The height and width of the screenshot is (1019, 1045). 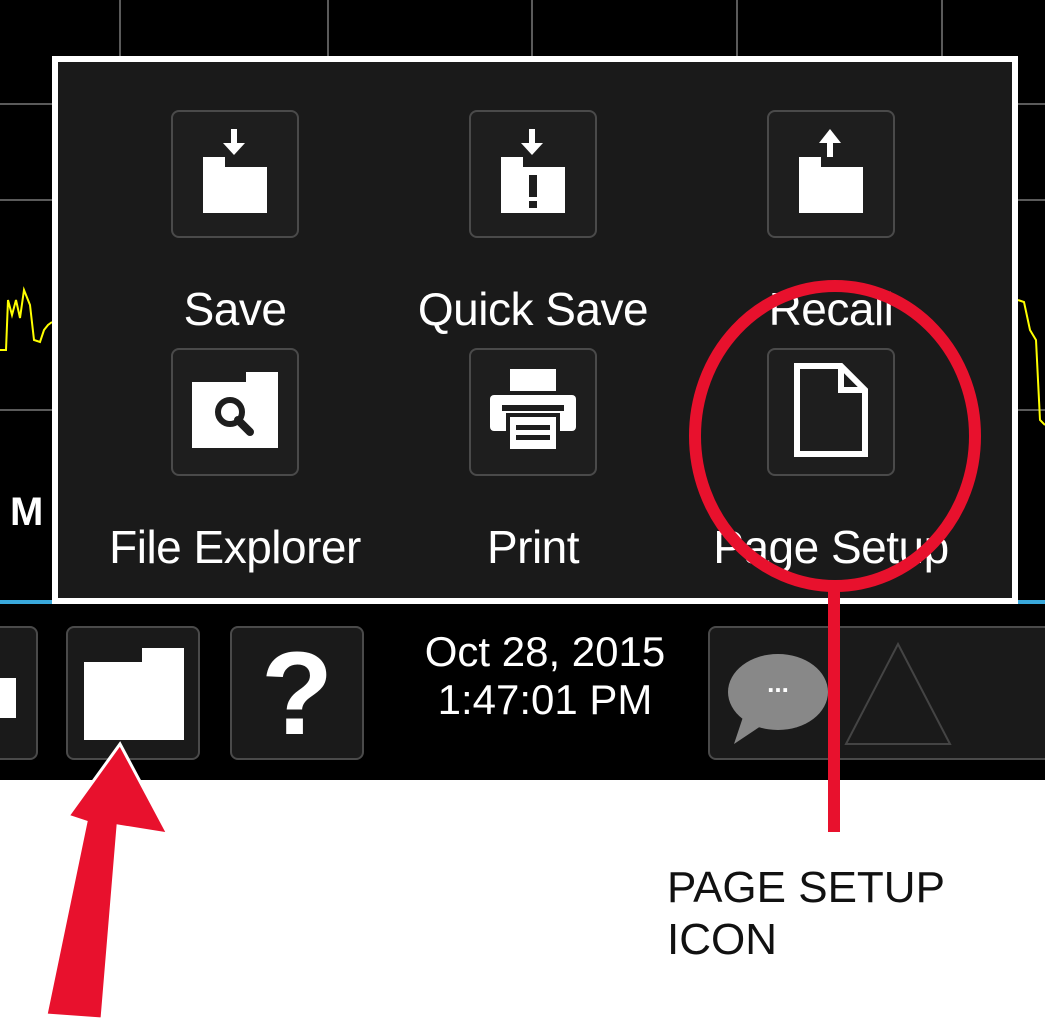 I want to click on caption-line-1: PAGE SETUP, so click(x=806, y=887).